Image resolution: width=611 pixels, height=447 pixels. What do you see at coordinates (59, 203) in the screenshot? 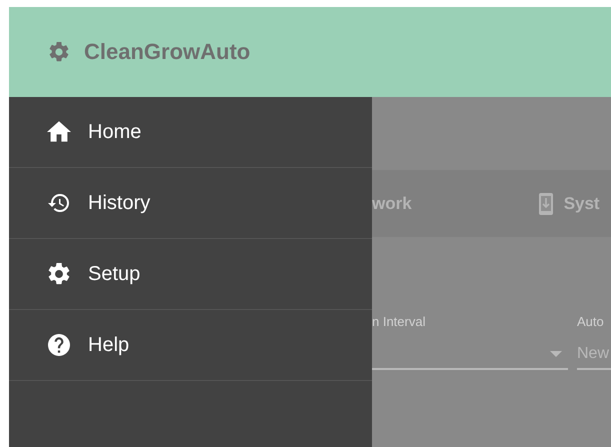
I see `history-icon` at bounding box center [59, 203].